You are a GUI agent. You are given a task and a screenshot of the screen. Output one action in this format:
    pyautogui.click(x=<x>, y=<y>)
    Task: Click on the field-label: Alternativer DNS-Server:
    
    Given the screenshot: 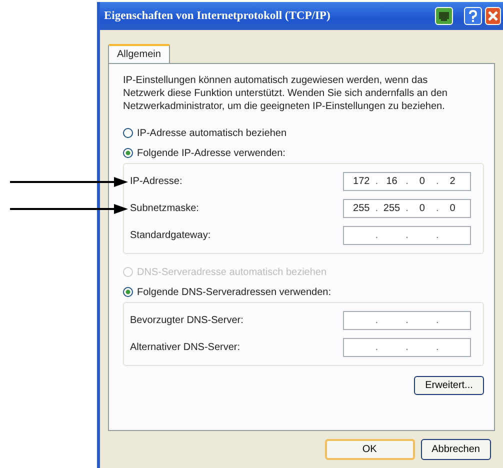 What is the action you would take?
    pyautogui.click(x=185, y=347)
    